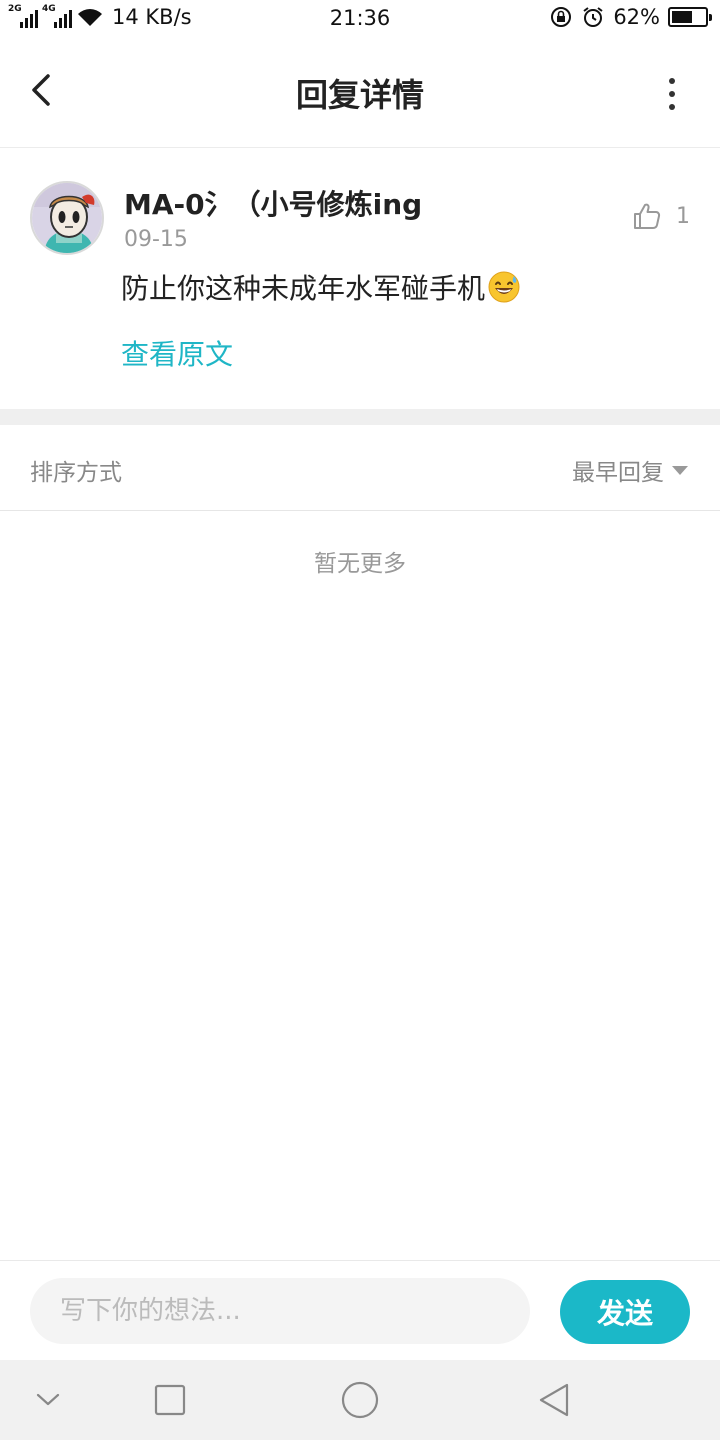 The width and height of the screenshot is (720, 1440). Describe the element at coordinates (672, 81) in the screenshot. I see `more-vertical-icon` at that location.